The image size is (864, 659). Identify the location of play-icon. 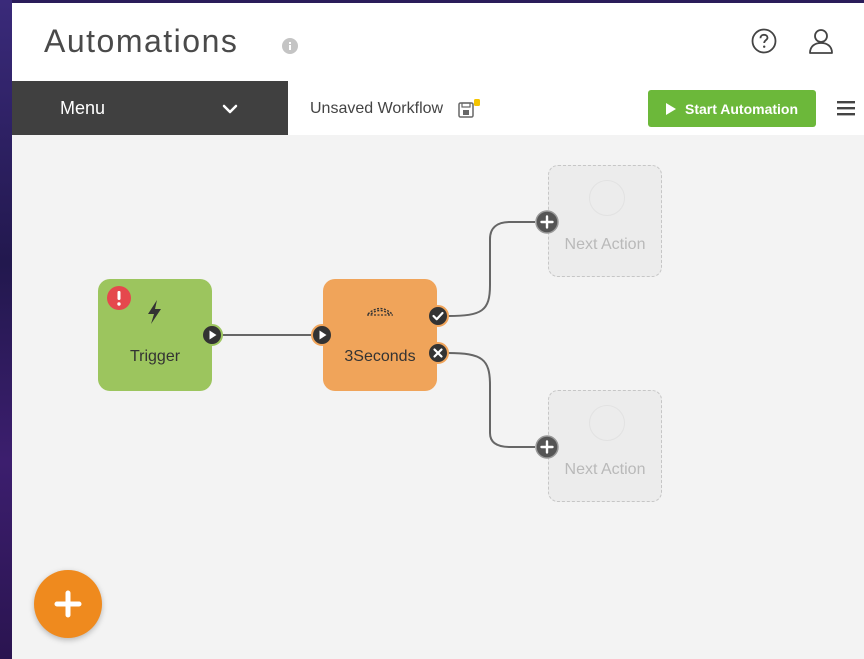
(671, 109).